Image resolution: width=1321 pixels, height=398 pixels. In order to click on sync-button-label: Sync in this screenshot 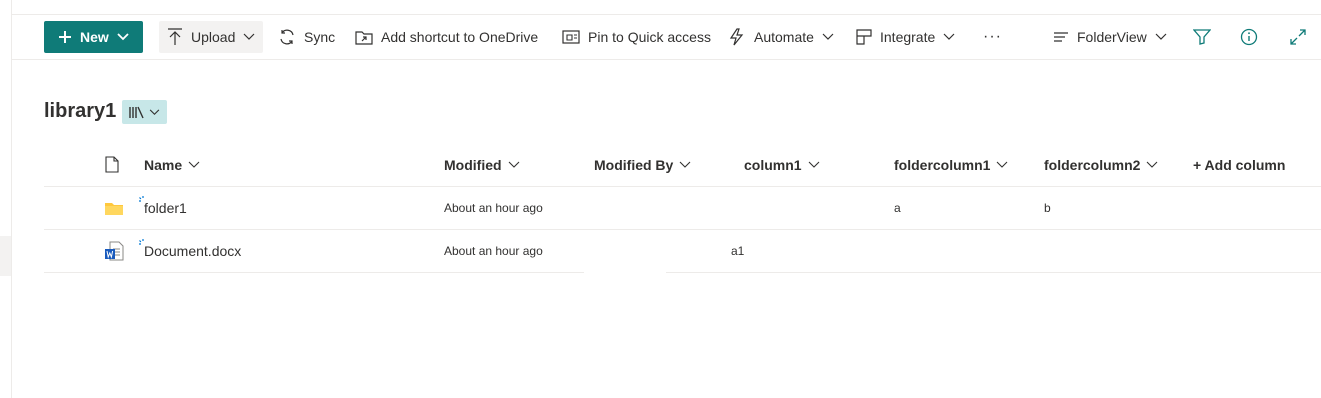, I will do `click(320, 37)`.